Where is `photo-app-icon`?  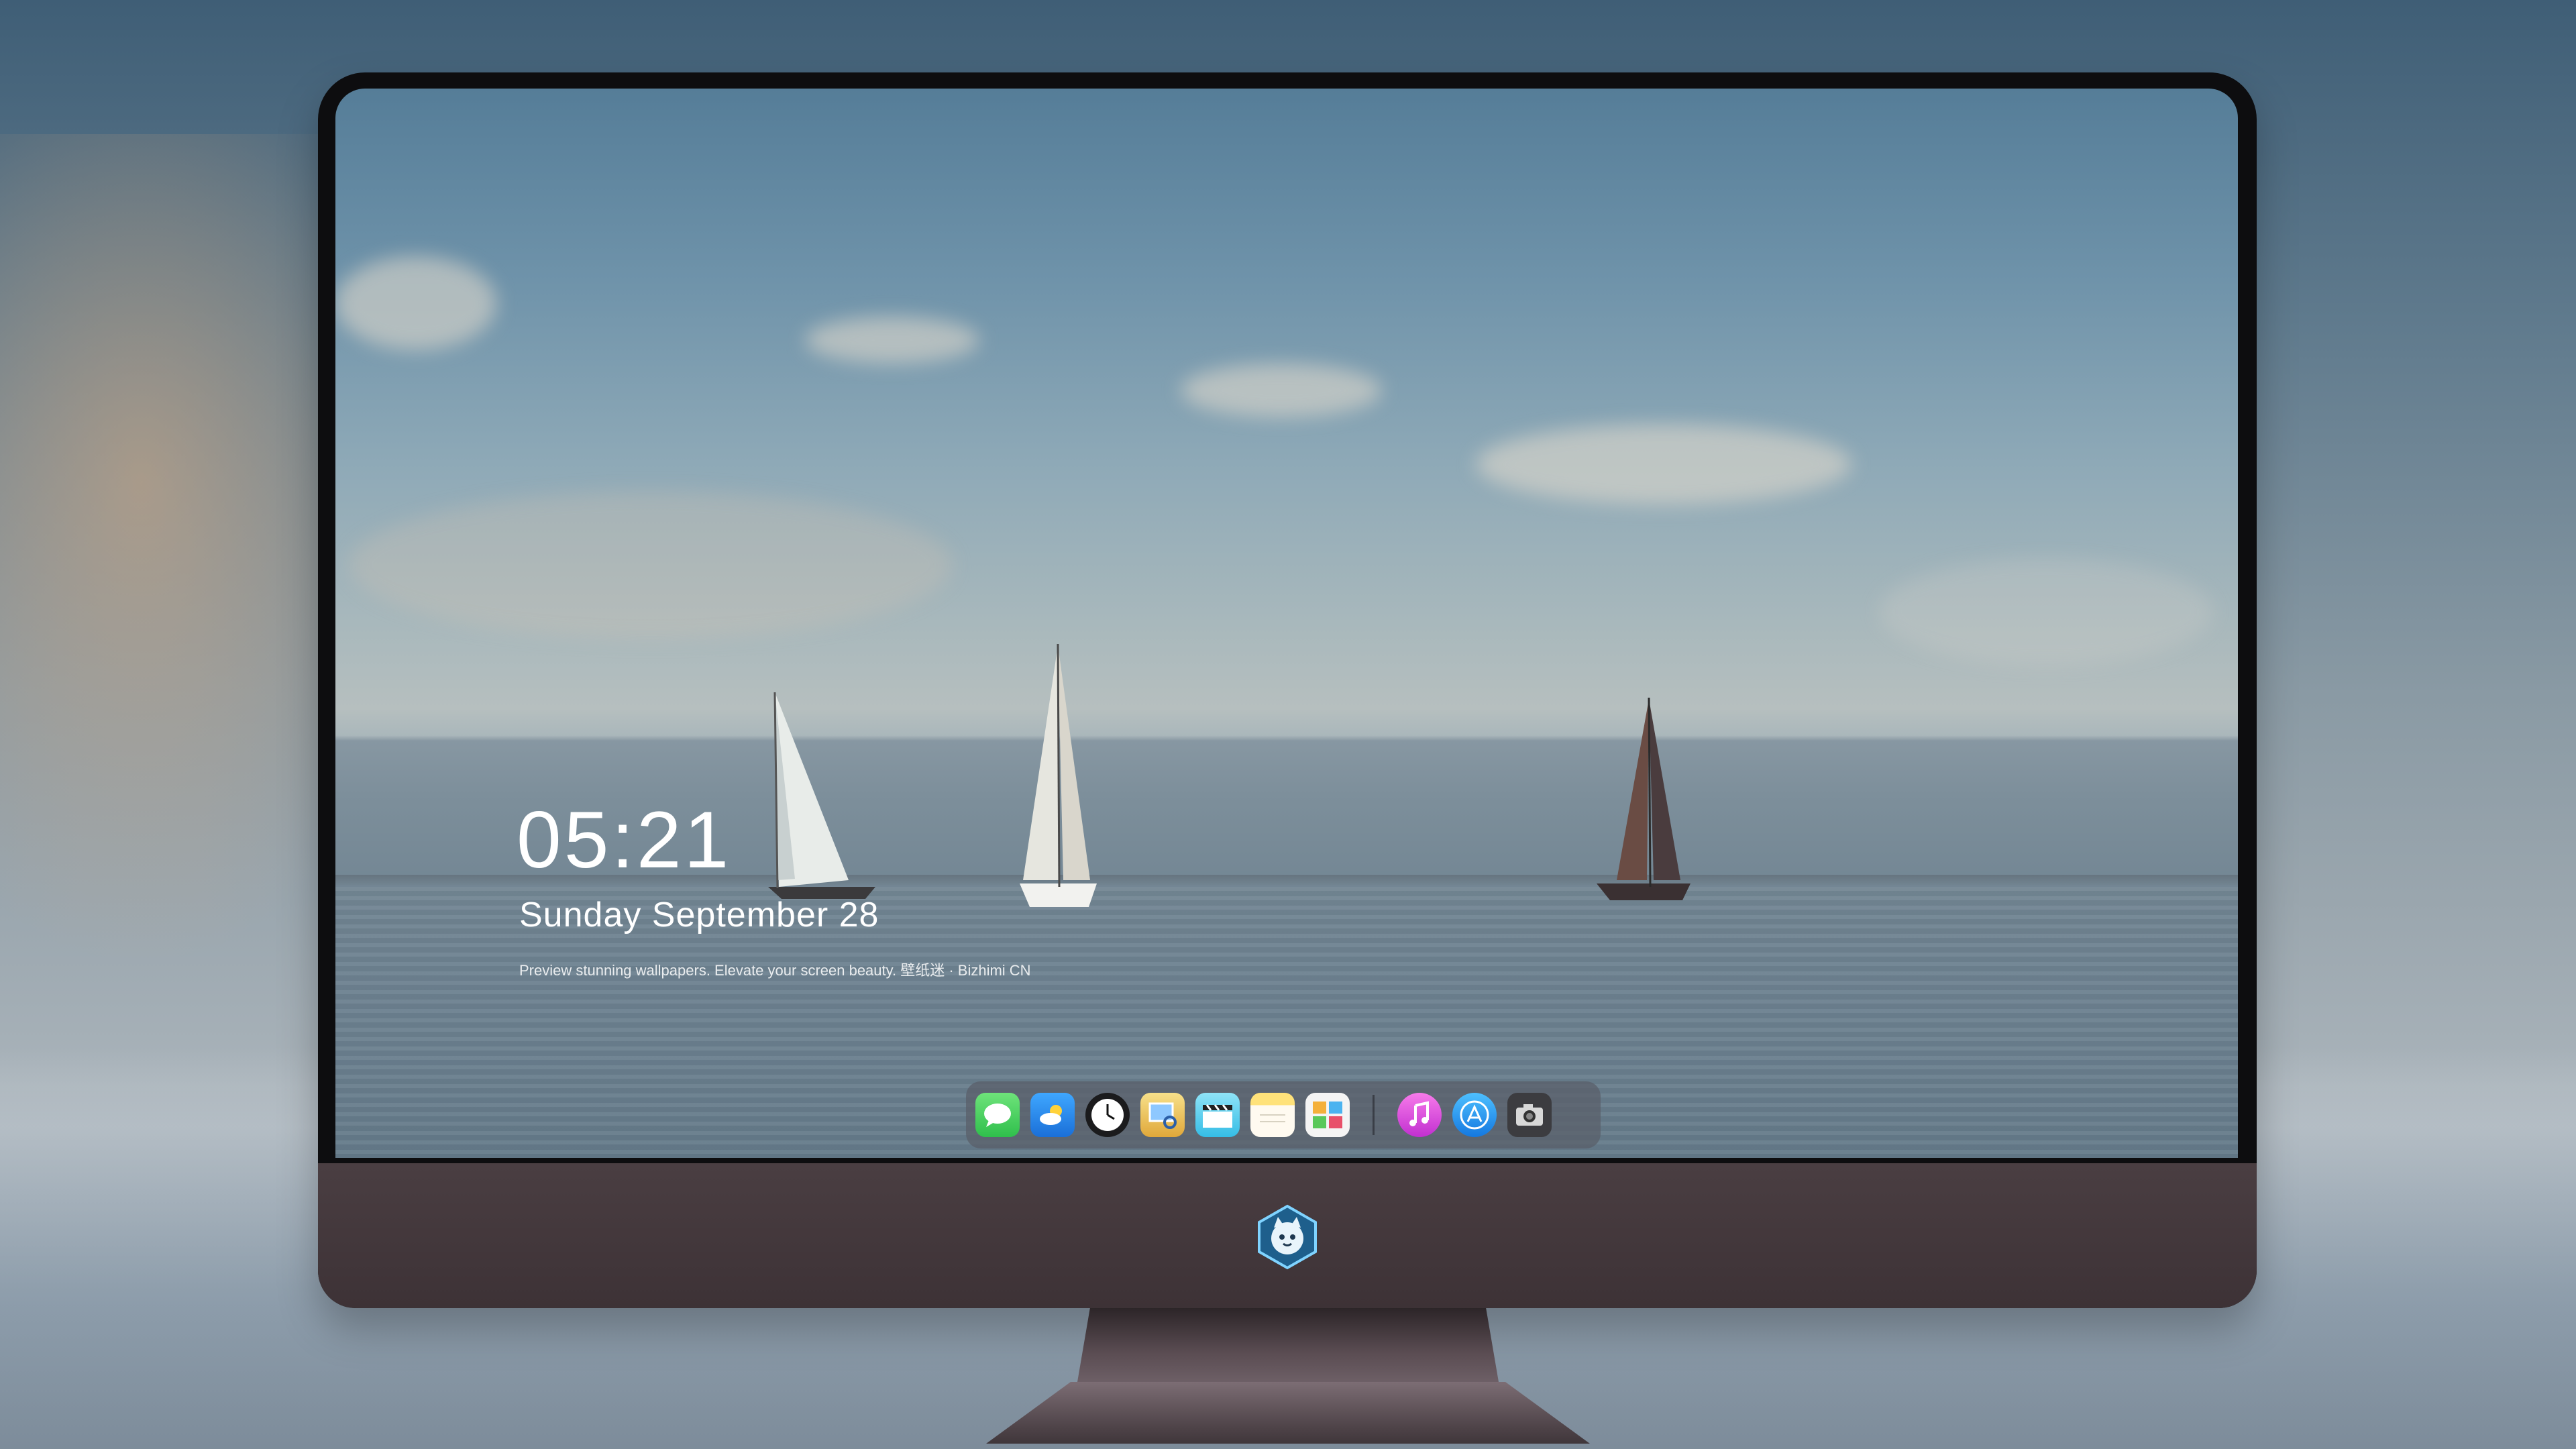 photo-app-icon is located at coordinates (1327, 1115).